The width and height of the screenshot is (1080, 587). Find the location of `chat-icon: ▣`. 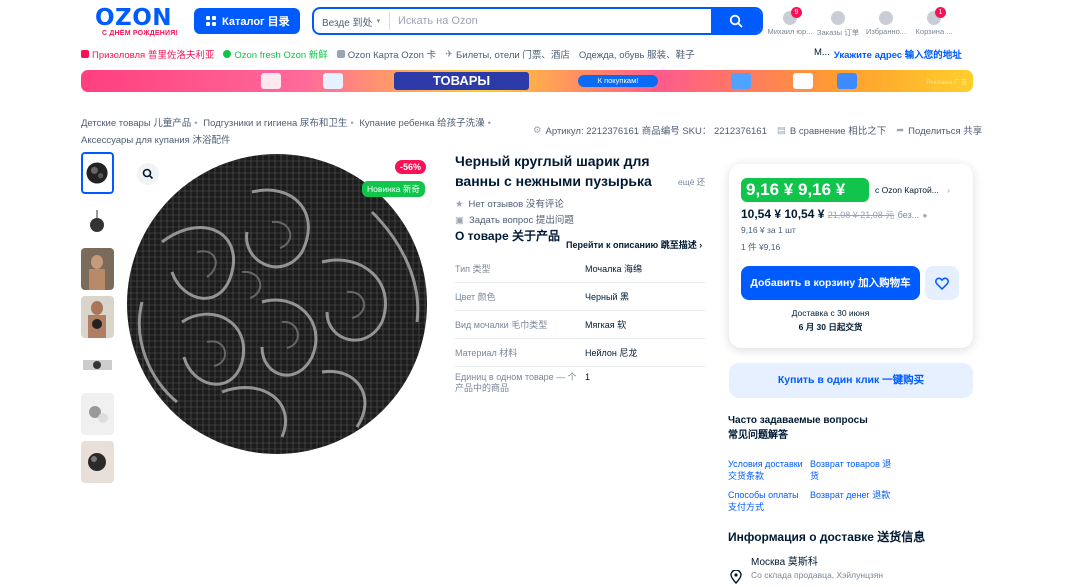

chat-icon: ▣ is located at coordinates (459, 220).